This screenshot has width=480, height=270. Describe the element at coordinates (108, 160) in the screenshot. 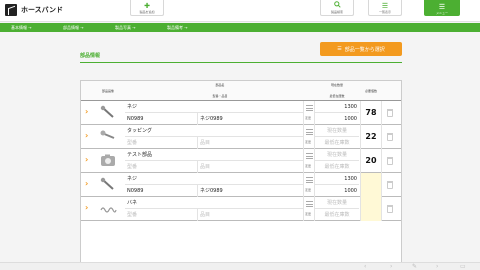

I see `camera-placeholder-image` at that location.